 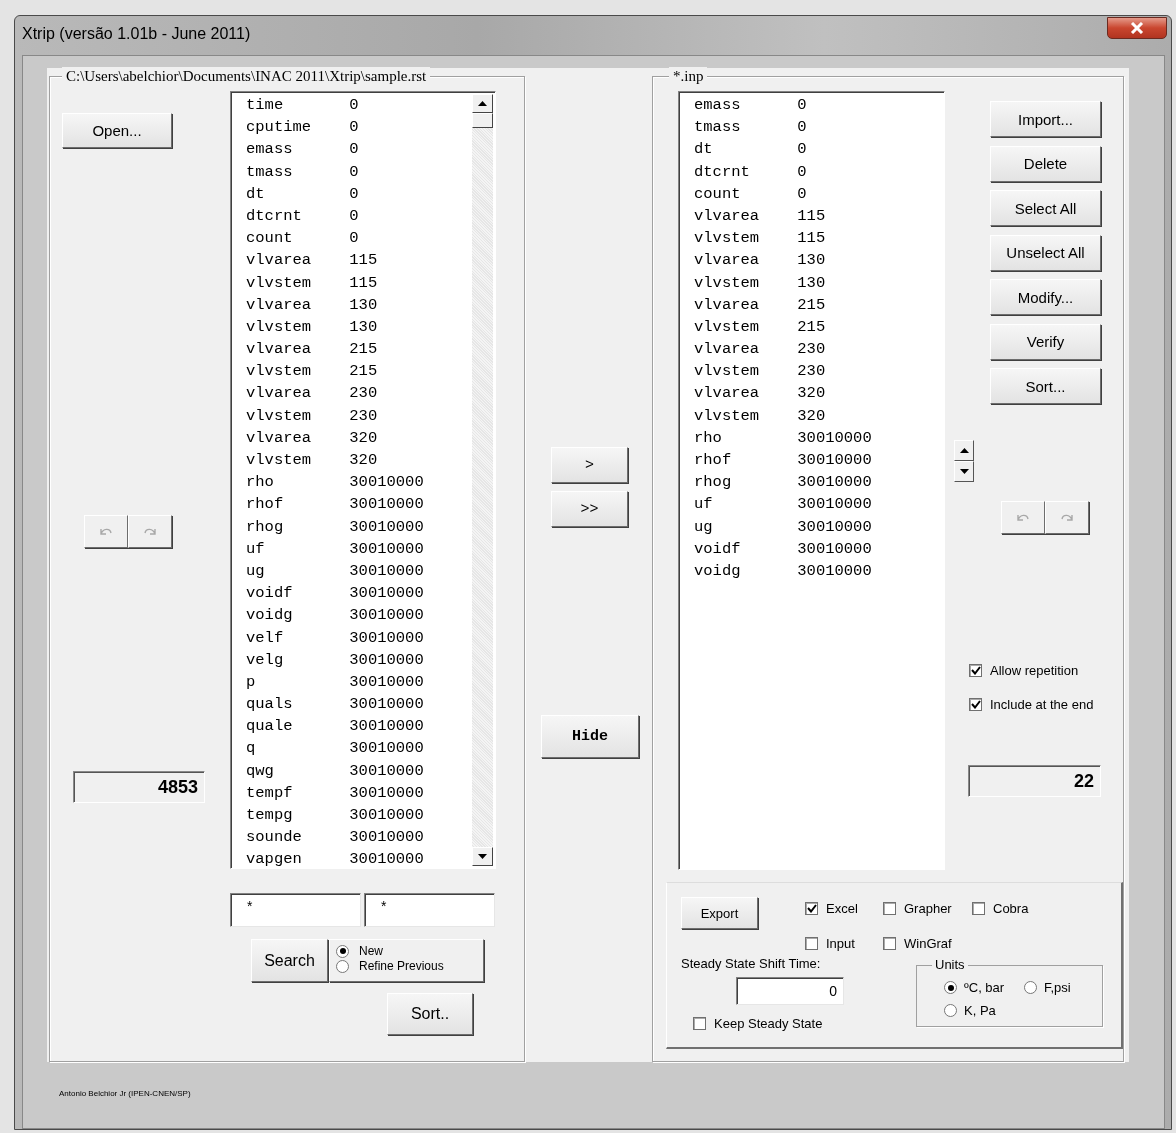 What do you see at coordinates (359, 127) in the screenshot?
I see `list-item: cputime 0` at bounding box center [359, 127].